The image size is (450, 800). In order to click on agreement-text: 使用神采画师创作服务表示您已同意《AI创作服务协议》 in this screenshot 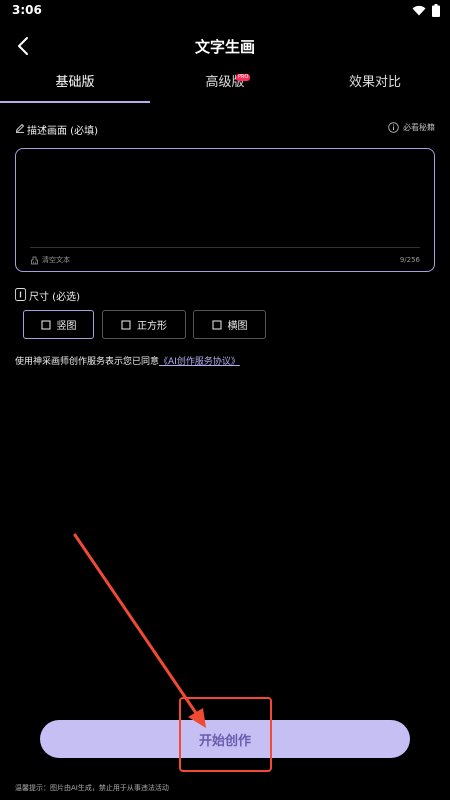, I will do `click(127, 360)`.